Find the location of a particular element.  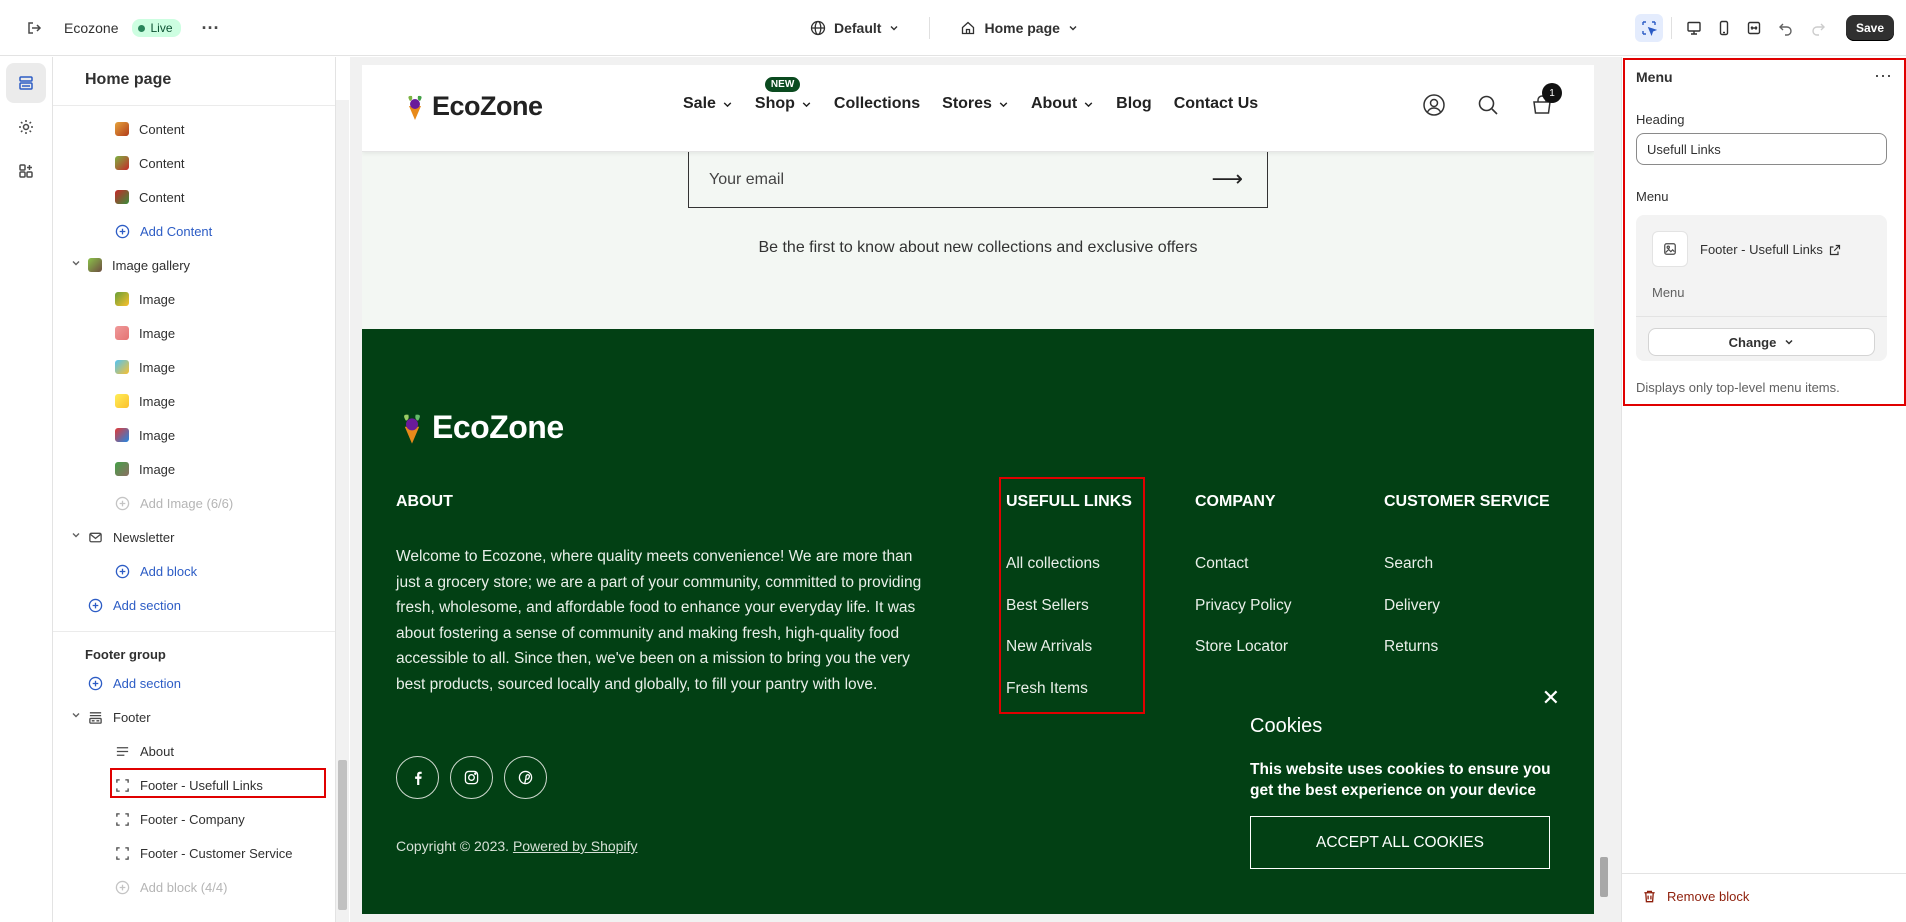

nav-item-about: About is located at coordinates (1062, 104).